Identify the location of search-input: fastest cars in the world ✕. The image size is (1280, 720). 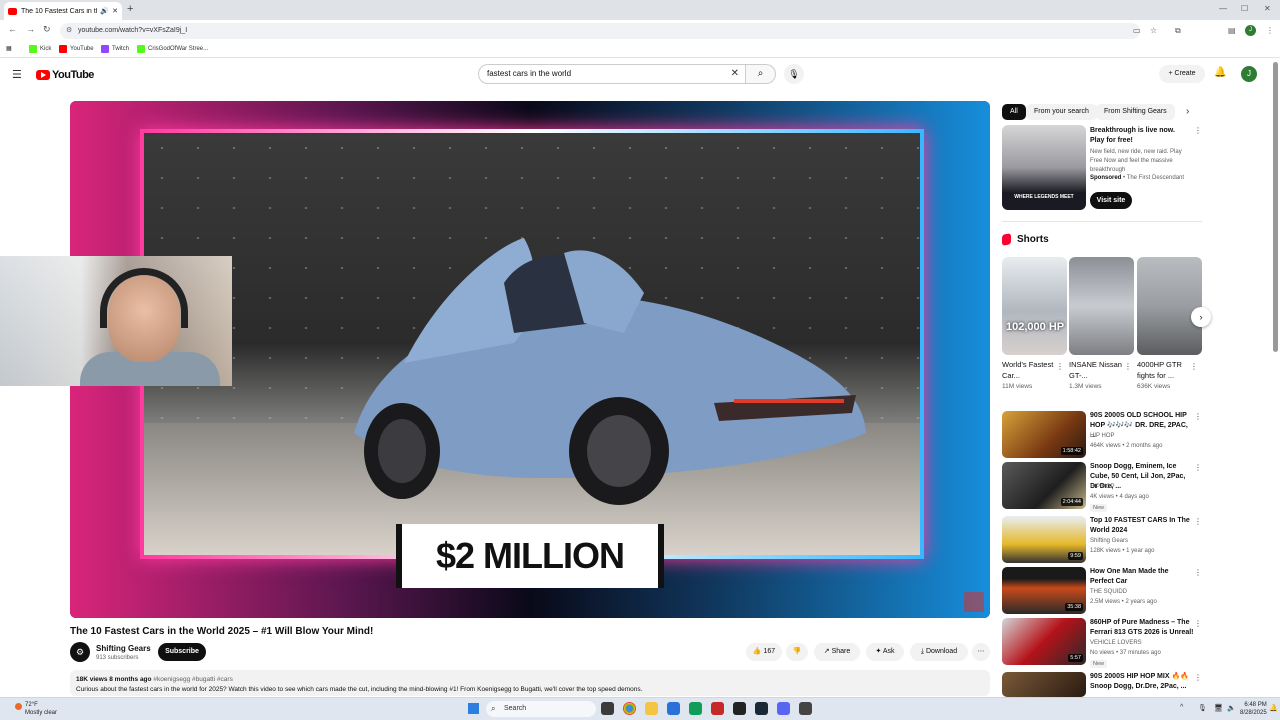
(612, 74).